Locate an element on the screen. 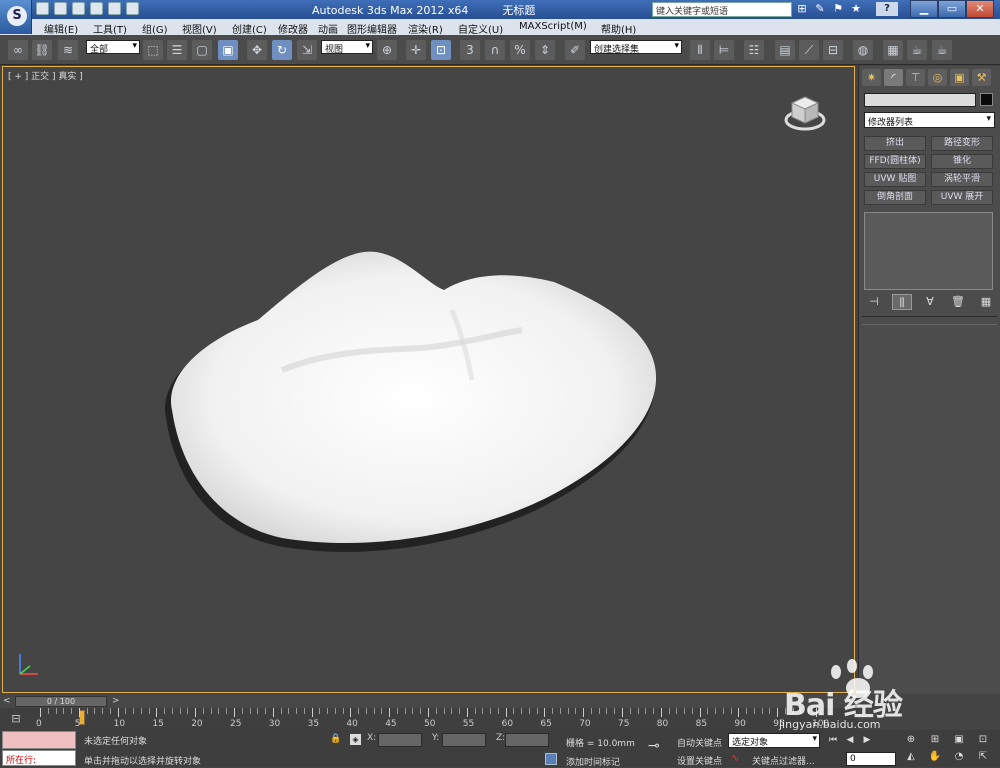  named-selection-dropdown: 创建选择集 is located at coordinates (636, 47).